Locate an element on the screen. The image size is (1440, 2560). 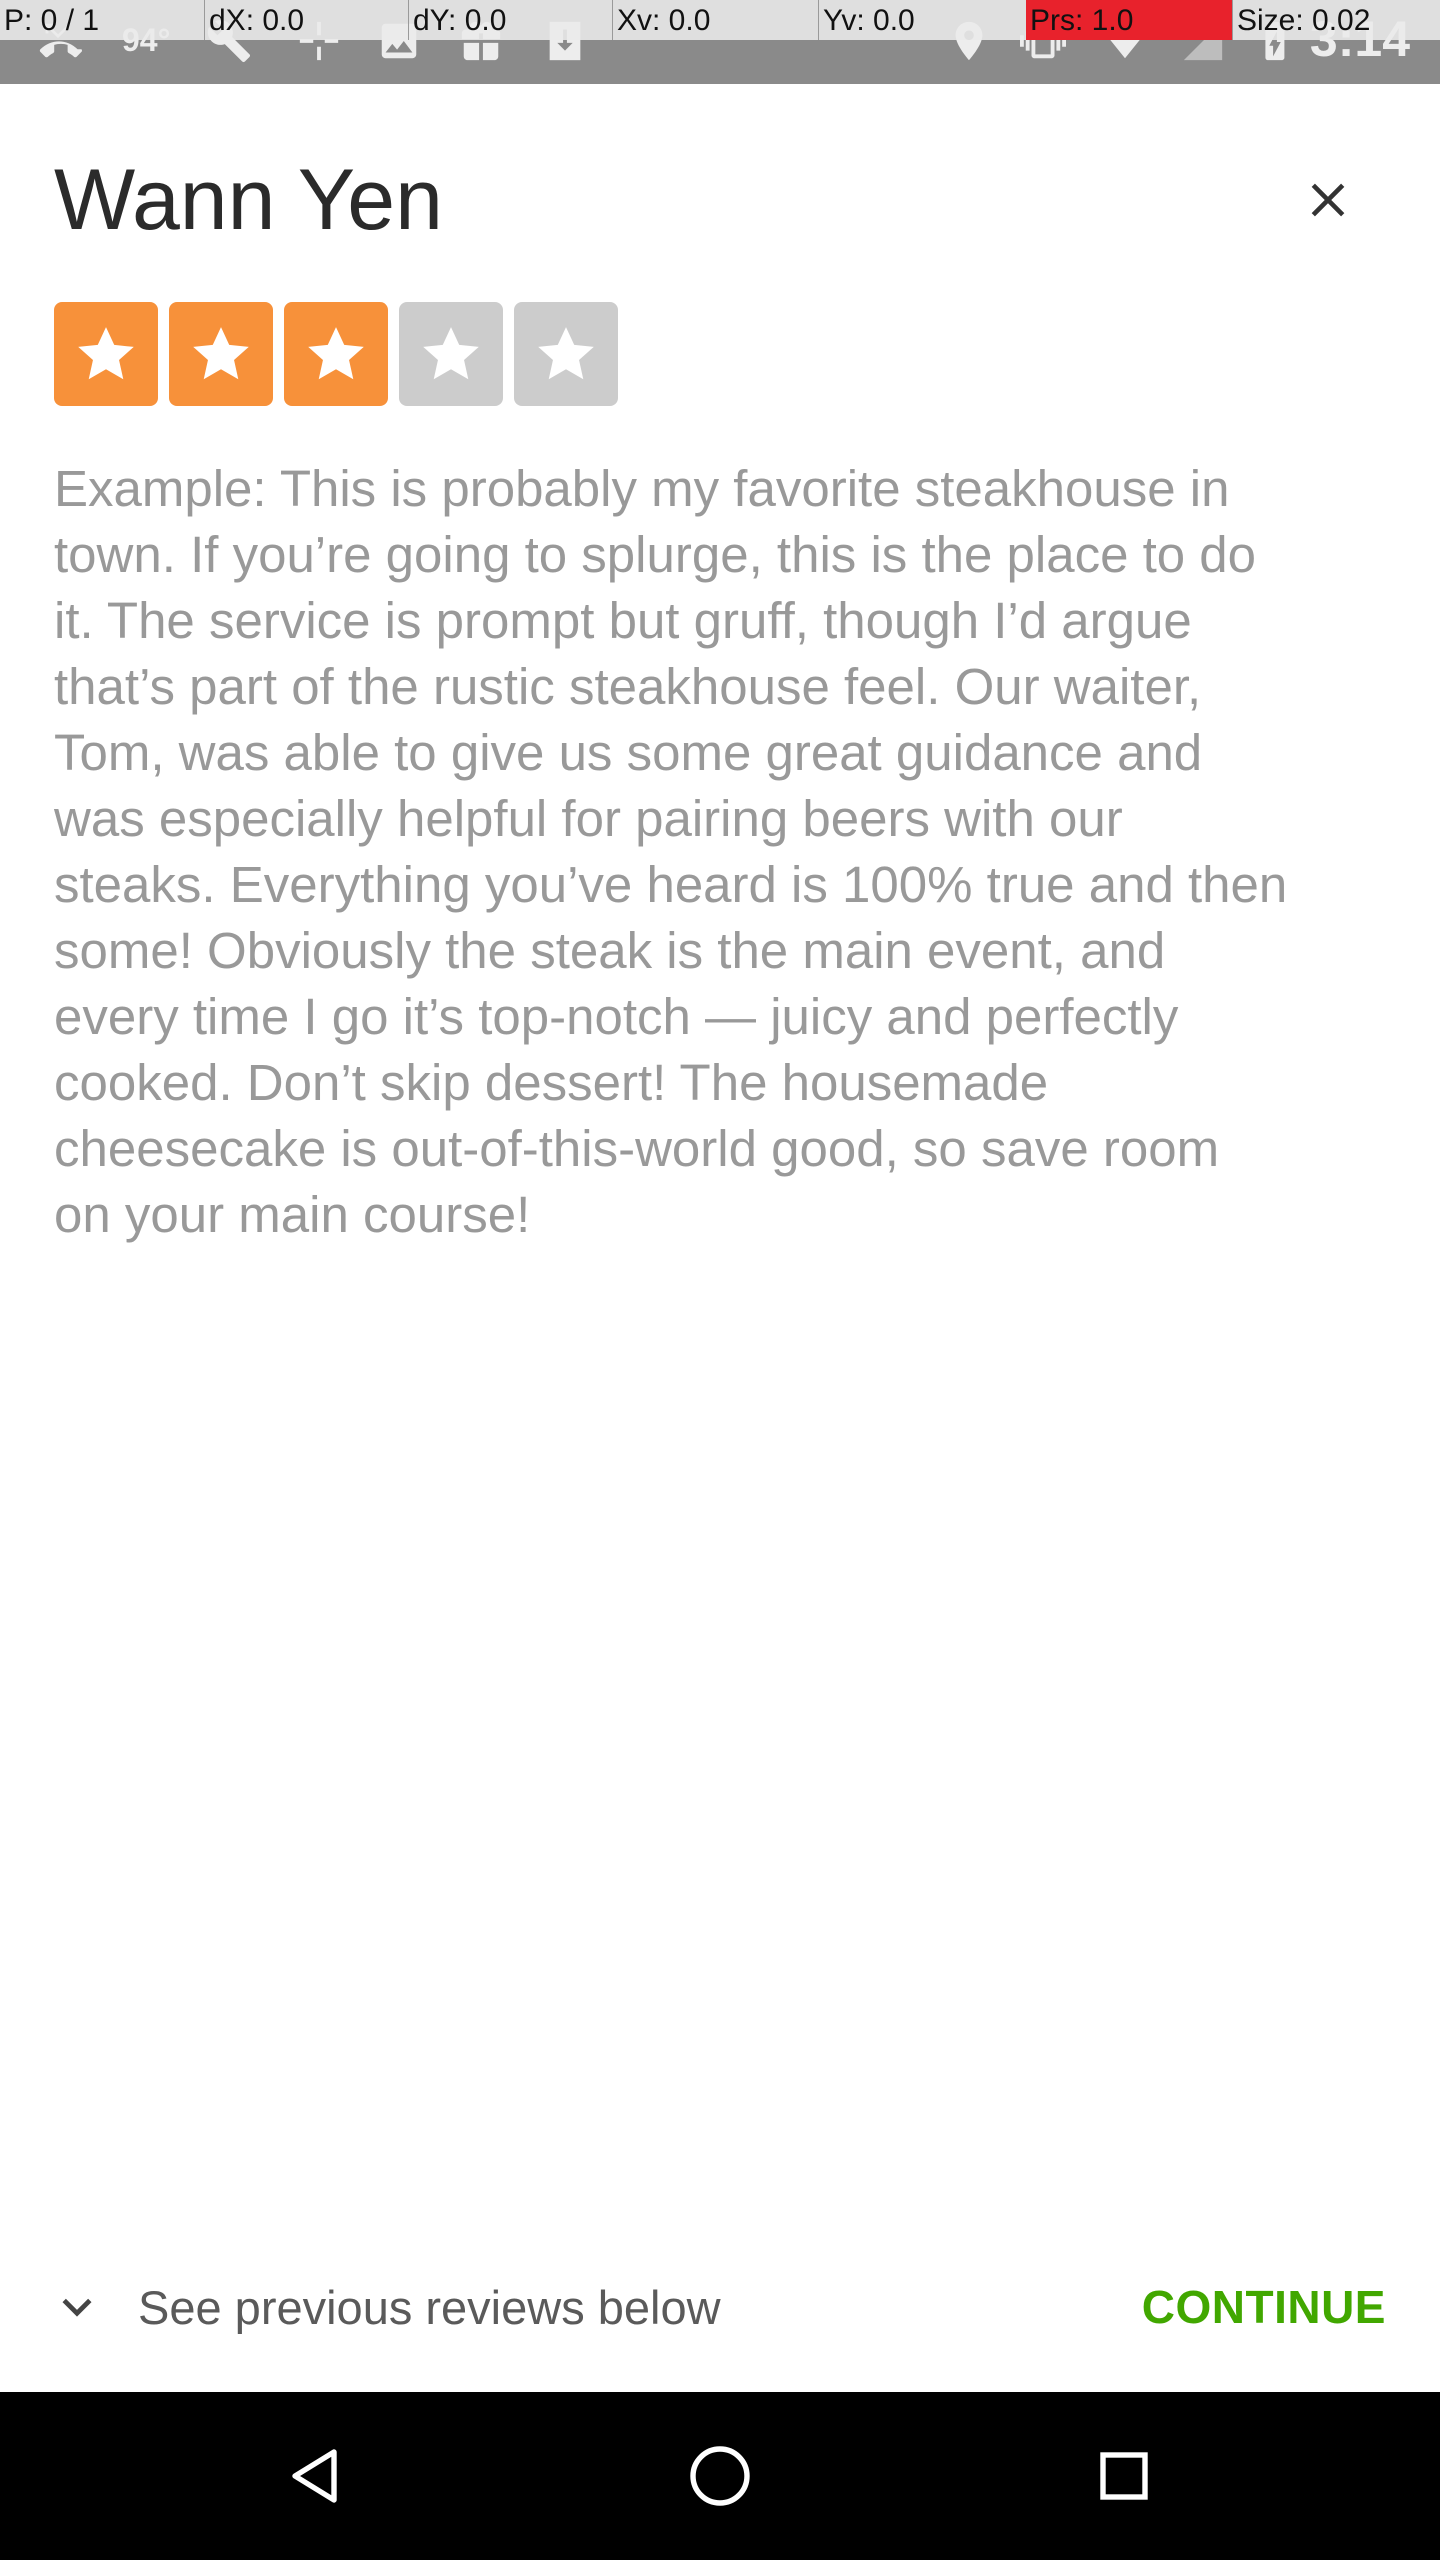
close-icon is located at coordinates (1328, 200).